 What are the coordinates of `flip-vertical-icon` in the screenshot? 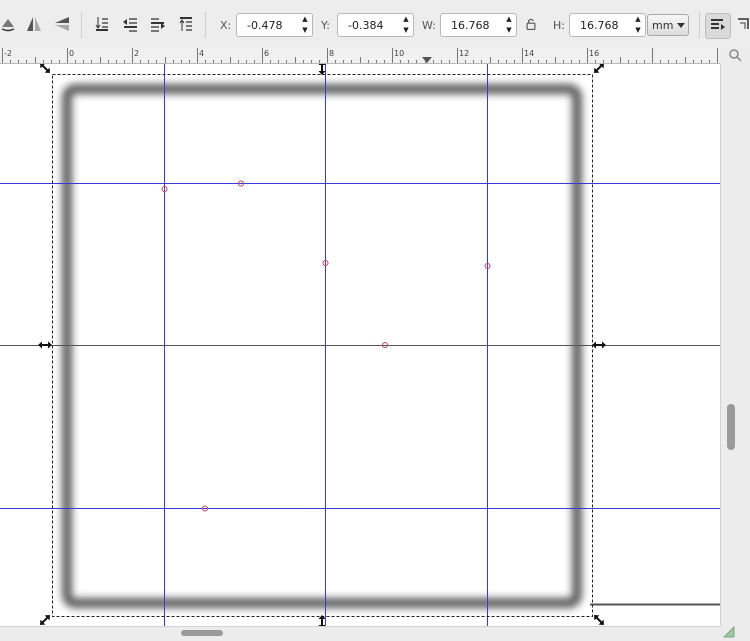 It's located at (62, 25).